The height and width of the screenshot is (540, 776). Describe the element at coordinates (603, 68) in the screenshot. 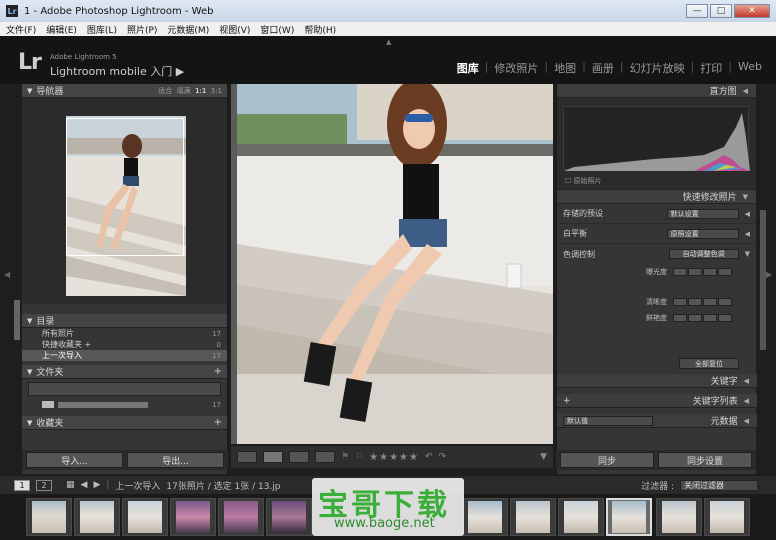

I see `module-book: 画册` at that location.